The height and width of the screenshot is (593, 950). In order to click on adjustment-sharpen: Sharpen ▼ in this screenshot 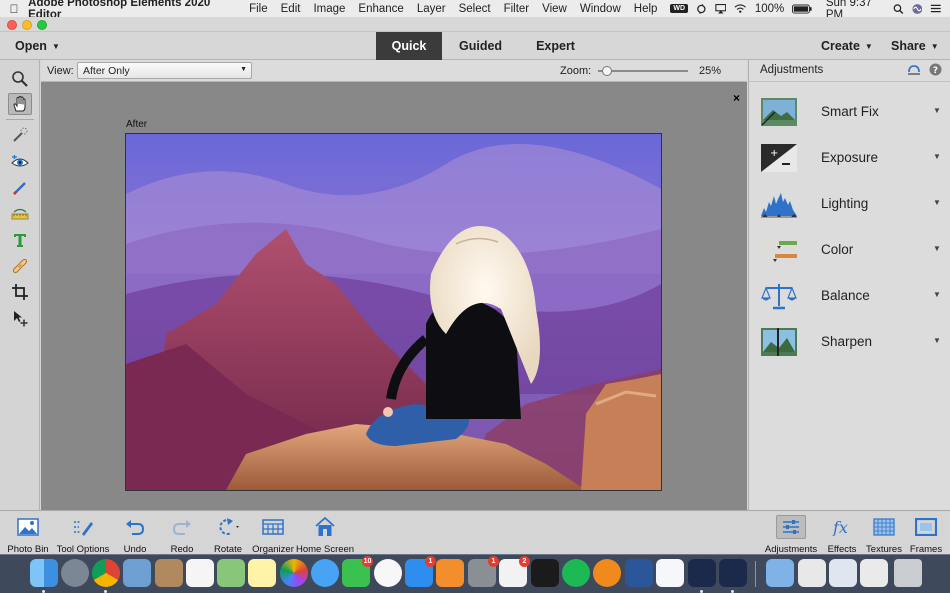, I will do `click(849, 343)`.